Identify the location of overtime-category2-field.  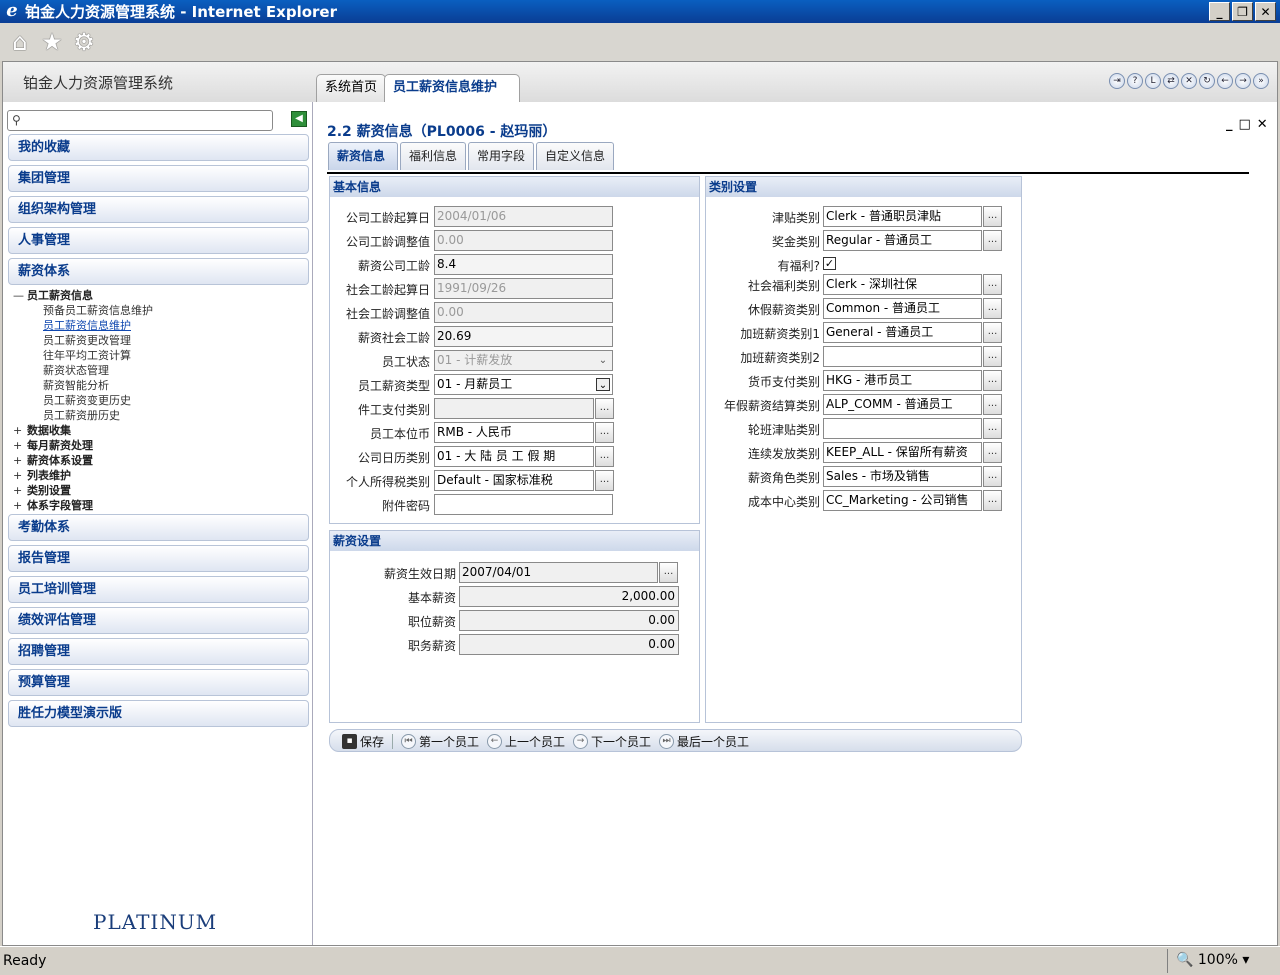
(902, 356).